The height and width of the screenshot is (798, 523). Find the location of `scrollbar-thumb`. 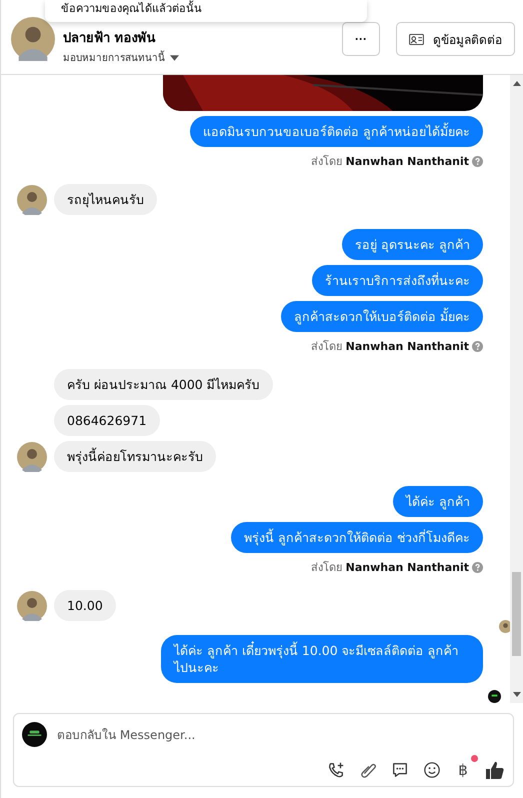

scrollbar-thumb is located at coordinates (516, 614).